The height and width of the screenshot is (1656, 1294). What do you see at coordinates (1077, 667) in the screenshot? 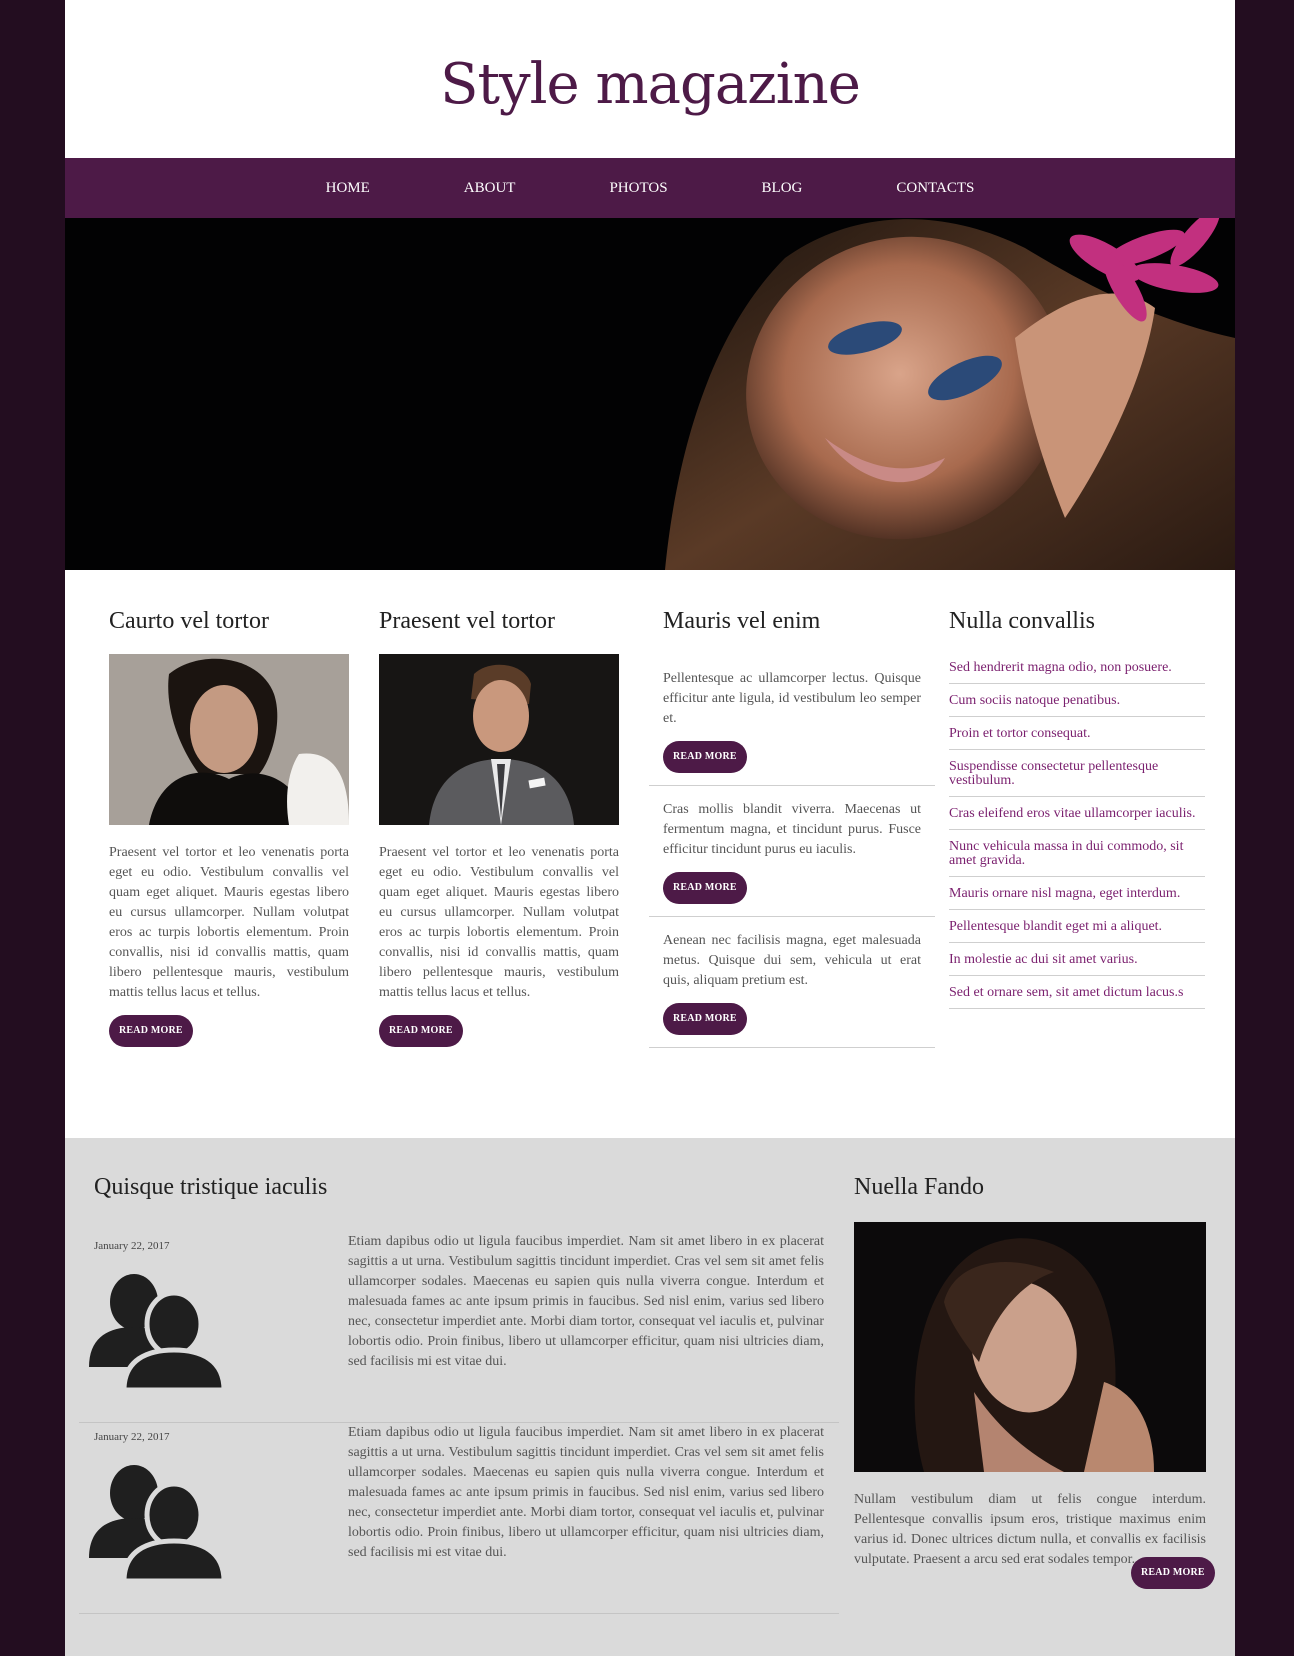
I see `list-link: Sed hendrerit magna odio, non posuere.` at bounding box center [1077, 667].